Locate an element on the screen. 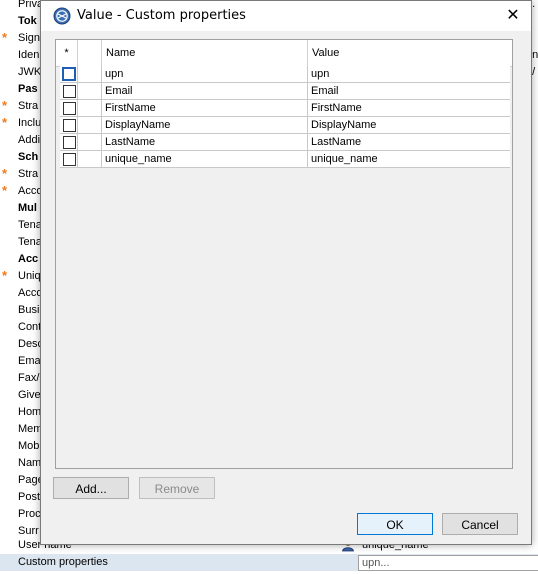 The image size is (538, 574). cell-value: upn is located at coordinates (409, 74).